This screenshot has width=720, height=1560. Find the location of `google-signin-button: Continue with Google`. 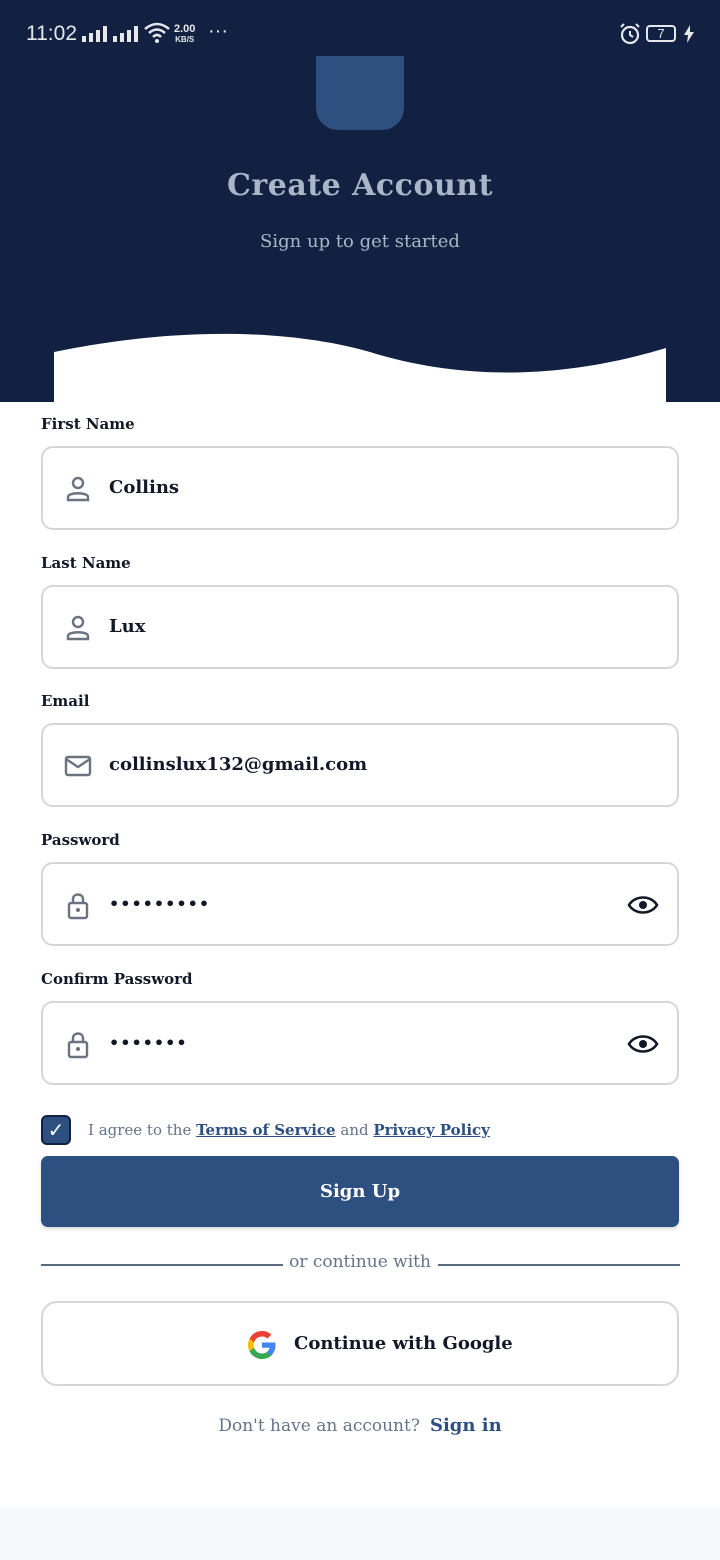

google-signin-button: Continue with Google is located at coordinates (360, 1343).